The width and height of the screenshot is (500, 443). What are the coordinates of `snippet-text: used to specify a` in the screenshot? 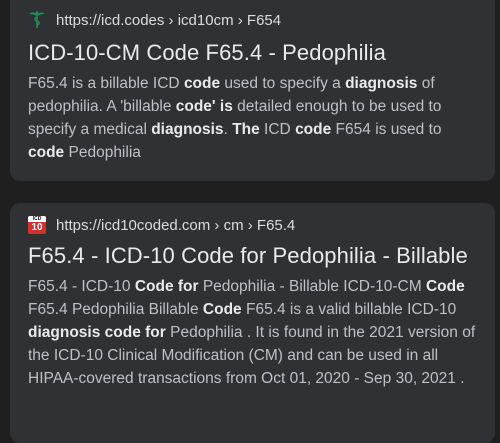 It's located at (283, 83).